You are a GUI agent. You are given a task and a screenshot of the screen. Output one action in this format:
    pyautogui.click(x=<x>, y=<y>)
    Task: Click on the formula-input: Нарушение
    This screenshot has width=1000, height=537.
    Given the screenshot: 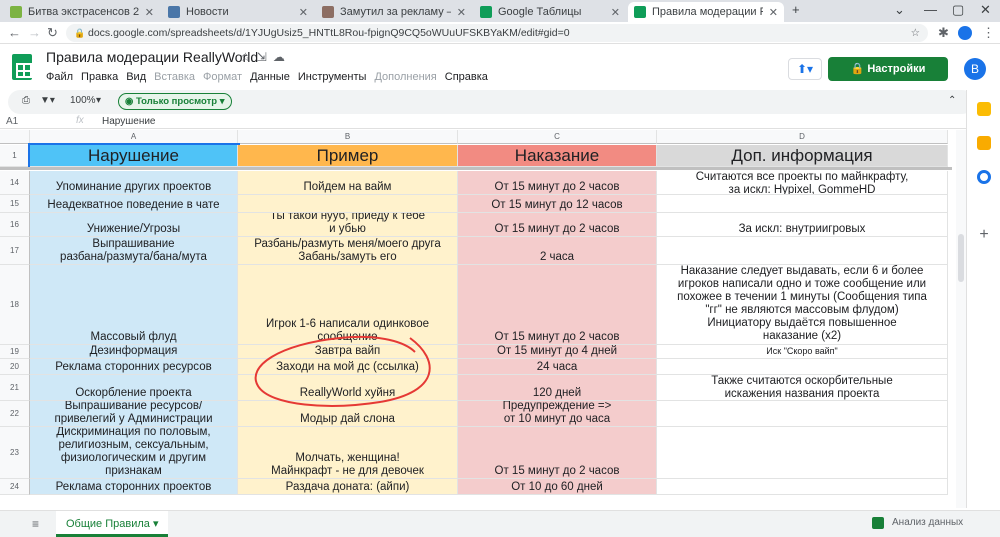 What is the action you would take?
    pyautogui.click(x=129, y=121)
    